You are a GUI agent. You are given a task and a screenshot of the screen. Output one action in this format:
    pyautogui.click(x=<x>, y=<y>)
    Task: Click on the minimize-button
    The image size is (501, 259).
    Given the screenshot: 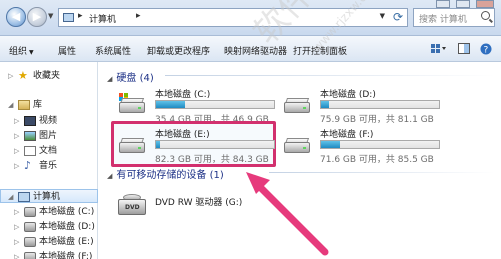 What is the action you would take?
    pyautogui.click(x=443, y=4)
    